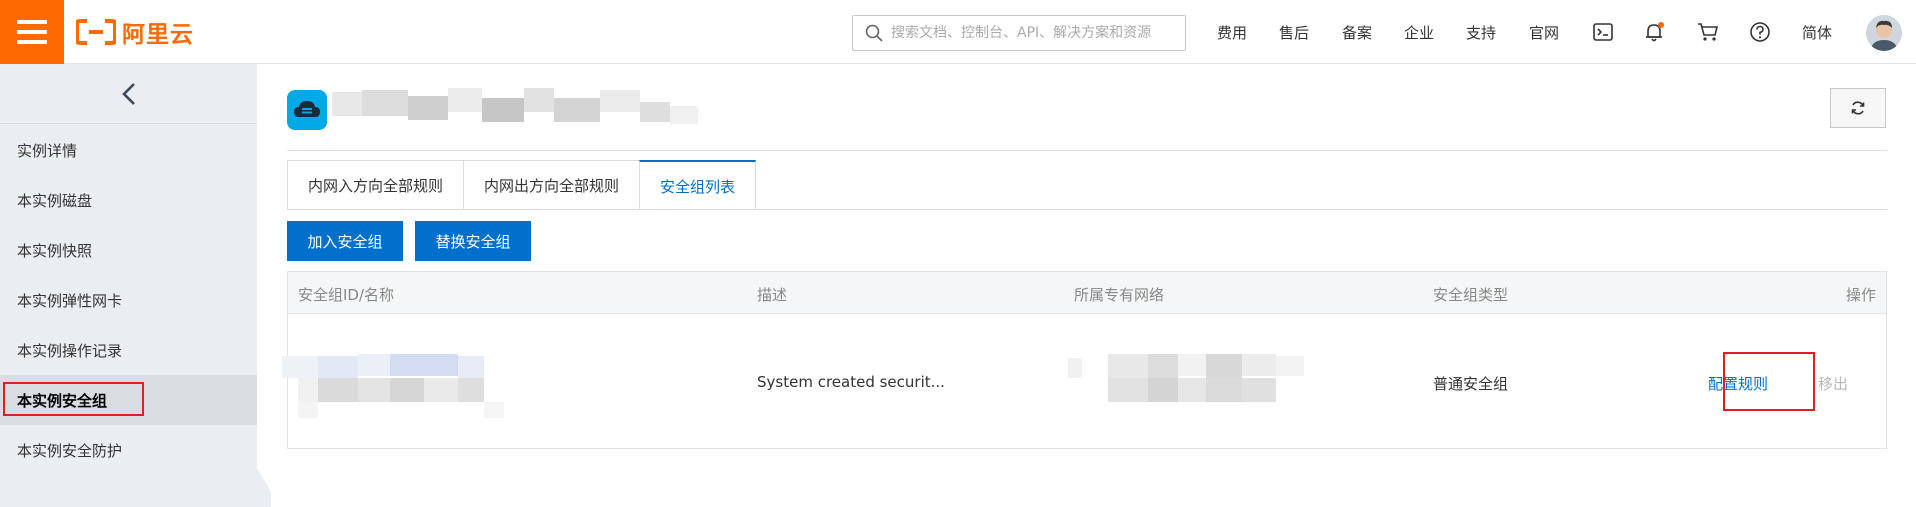 The image size is (1916, 507). What do you see at coordinates (70, 300) in the screenshot?
I see `sidebar-item-label: 本实例弹性网卡` at bounding box center [70, 300].